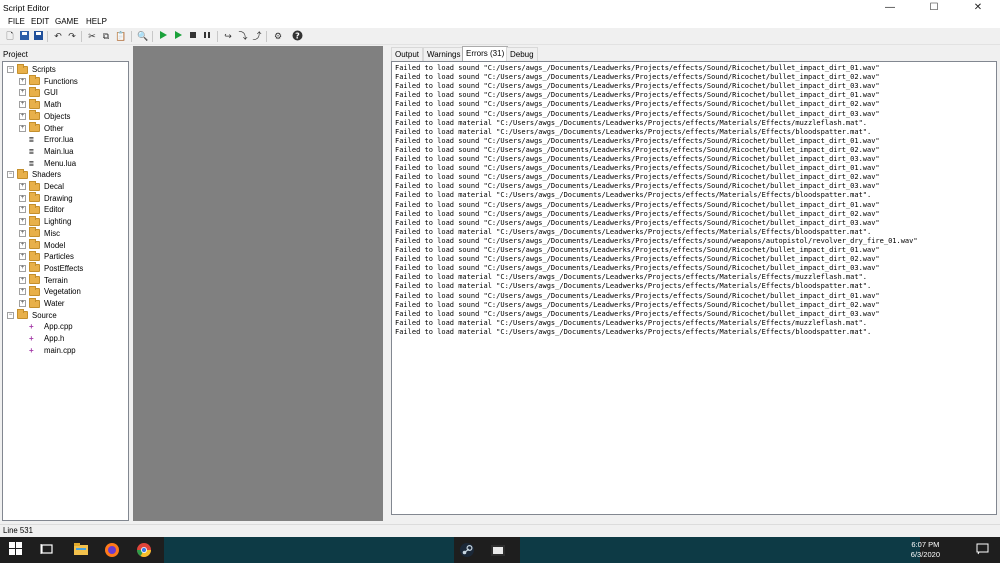 Image resolution: width=1000 pixels, height=563 pixels. Describe the element at coordinates (40, 104) in the screenshot. I see `tree-item-math: + Math` at that location.